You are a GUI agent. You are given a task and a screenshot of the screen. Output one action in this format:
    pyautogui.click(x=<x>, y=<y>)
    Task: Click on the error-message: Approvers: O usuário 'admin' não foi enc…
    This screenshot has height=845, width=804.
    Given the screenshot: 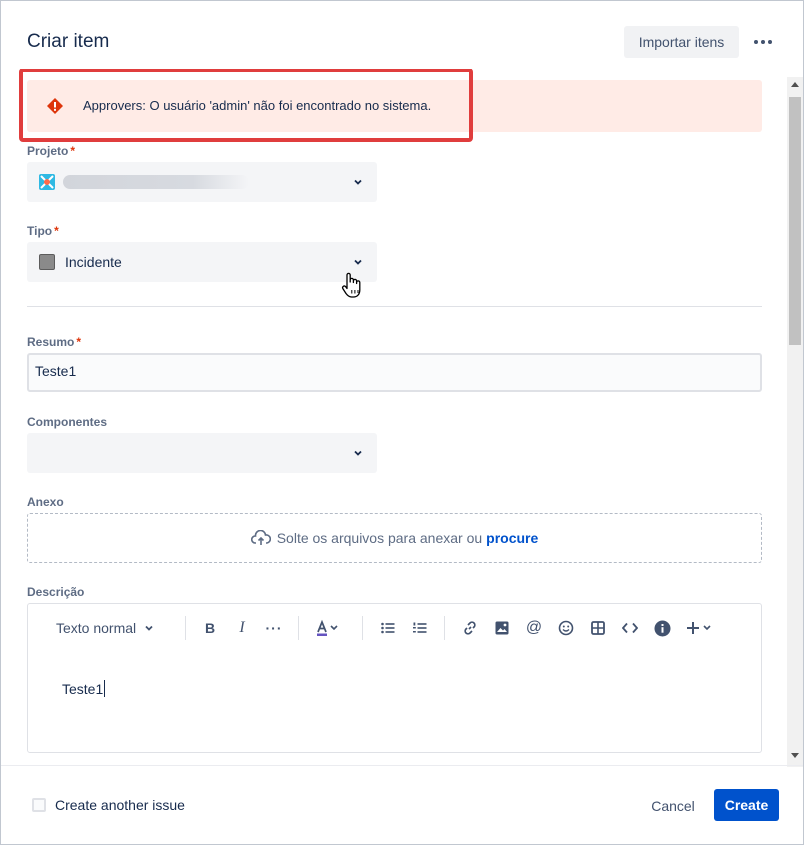 What is the action you would take?
    pyautogui.click(x=257, y=105)
    